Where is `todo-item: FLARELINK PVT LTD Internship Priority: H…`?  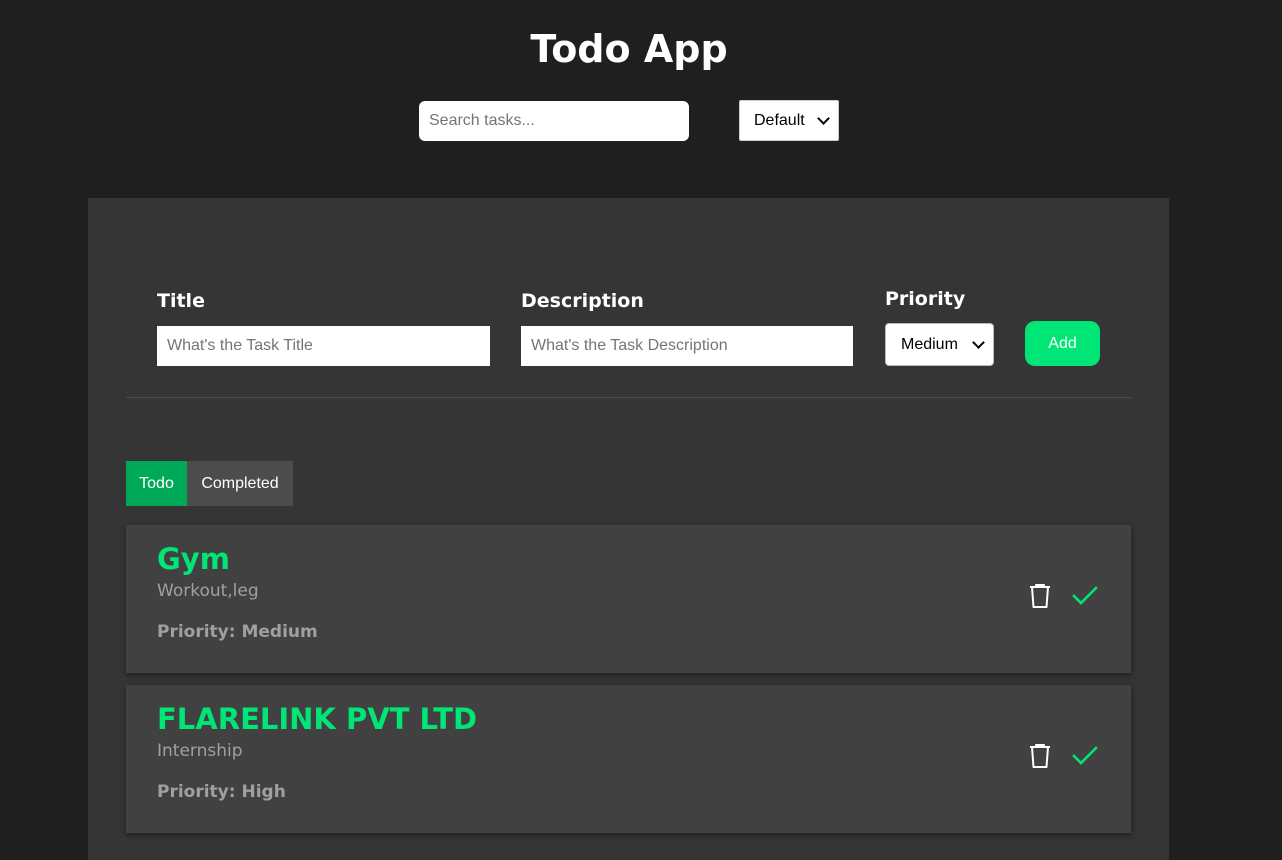 todo-item: FLARELINK PVT LTD Internship Priority: H… is located at coordinates (628, 759).